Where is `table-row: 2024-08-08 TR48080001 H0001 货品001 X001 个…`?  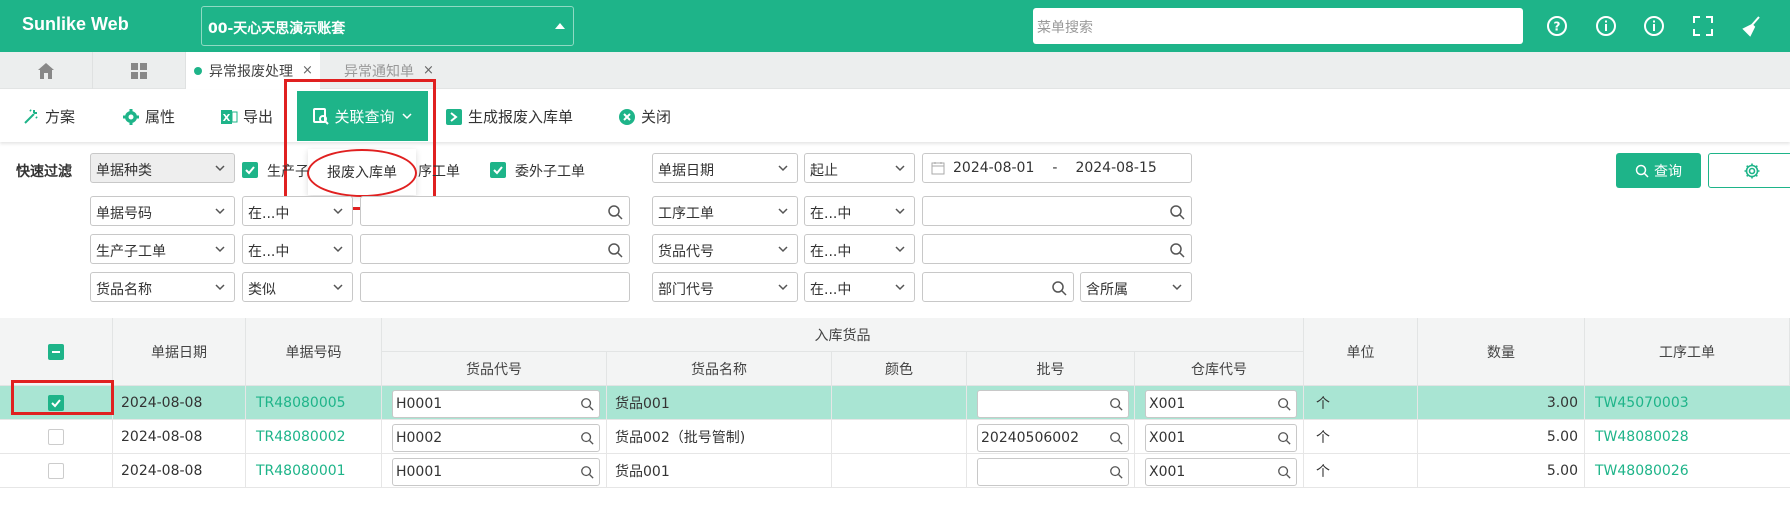
table-row: 2024-08-08 TR48080001 H0001 货品001 X001 个… is located at coordinates (895, 471).